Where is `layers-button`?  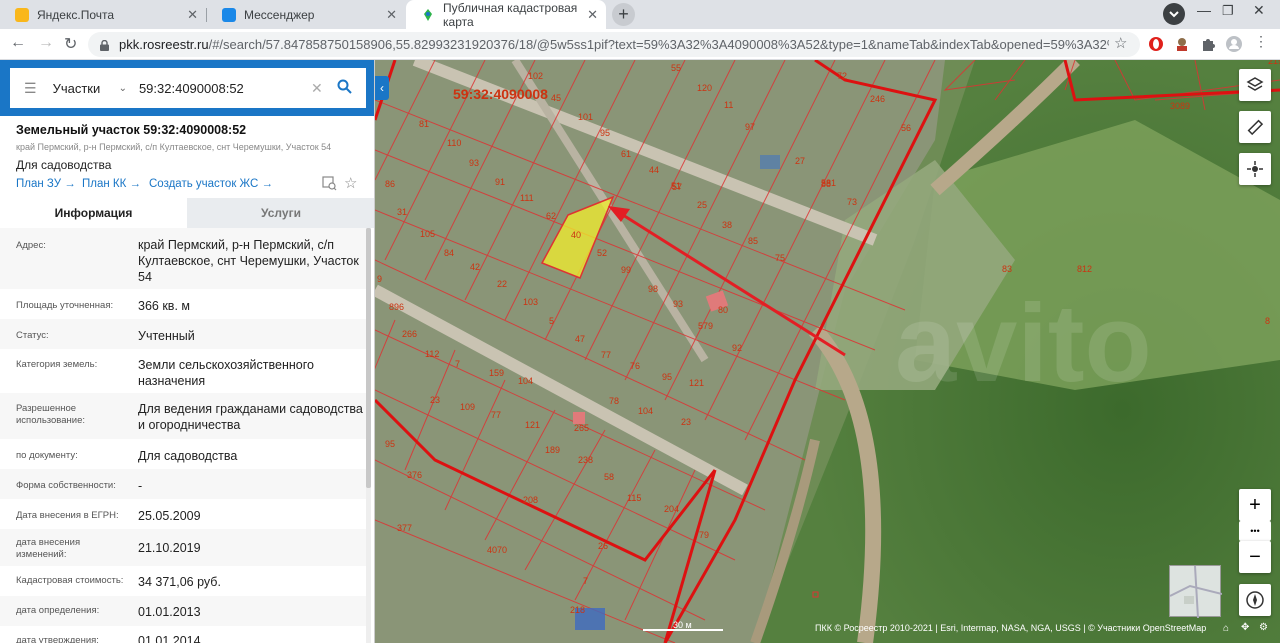
layers-button is located at coordinates (1255, 85).